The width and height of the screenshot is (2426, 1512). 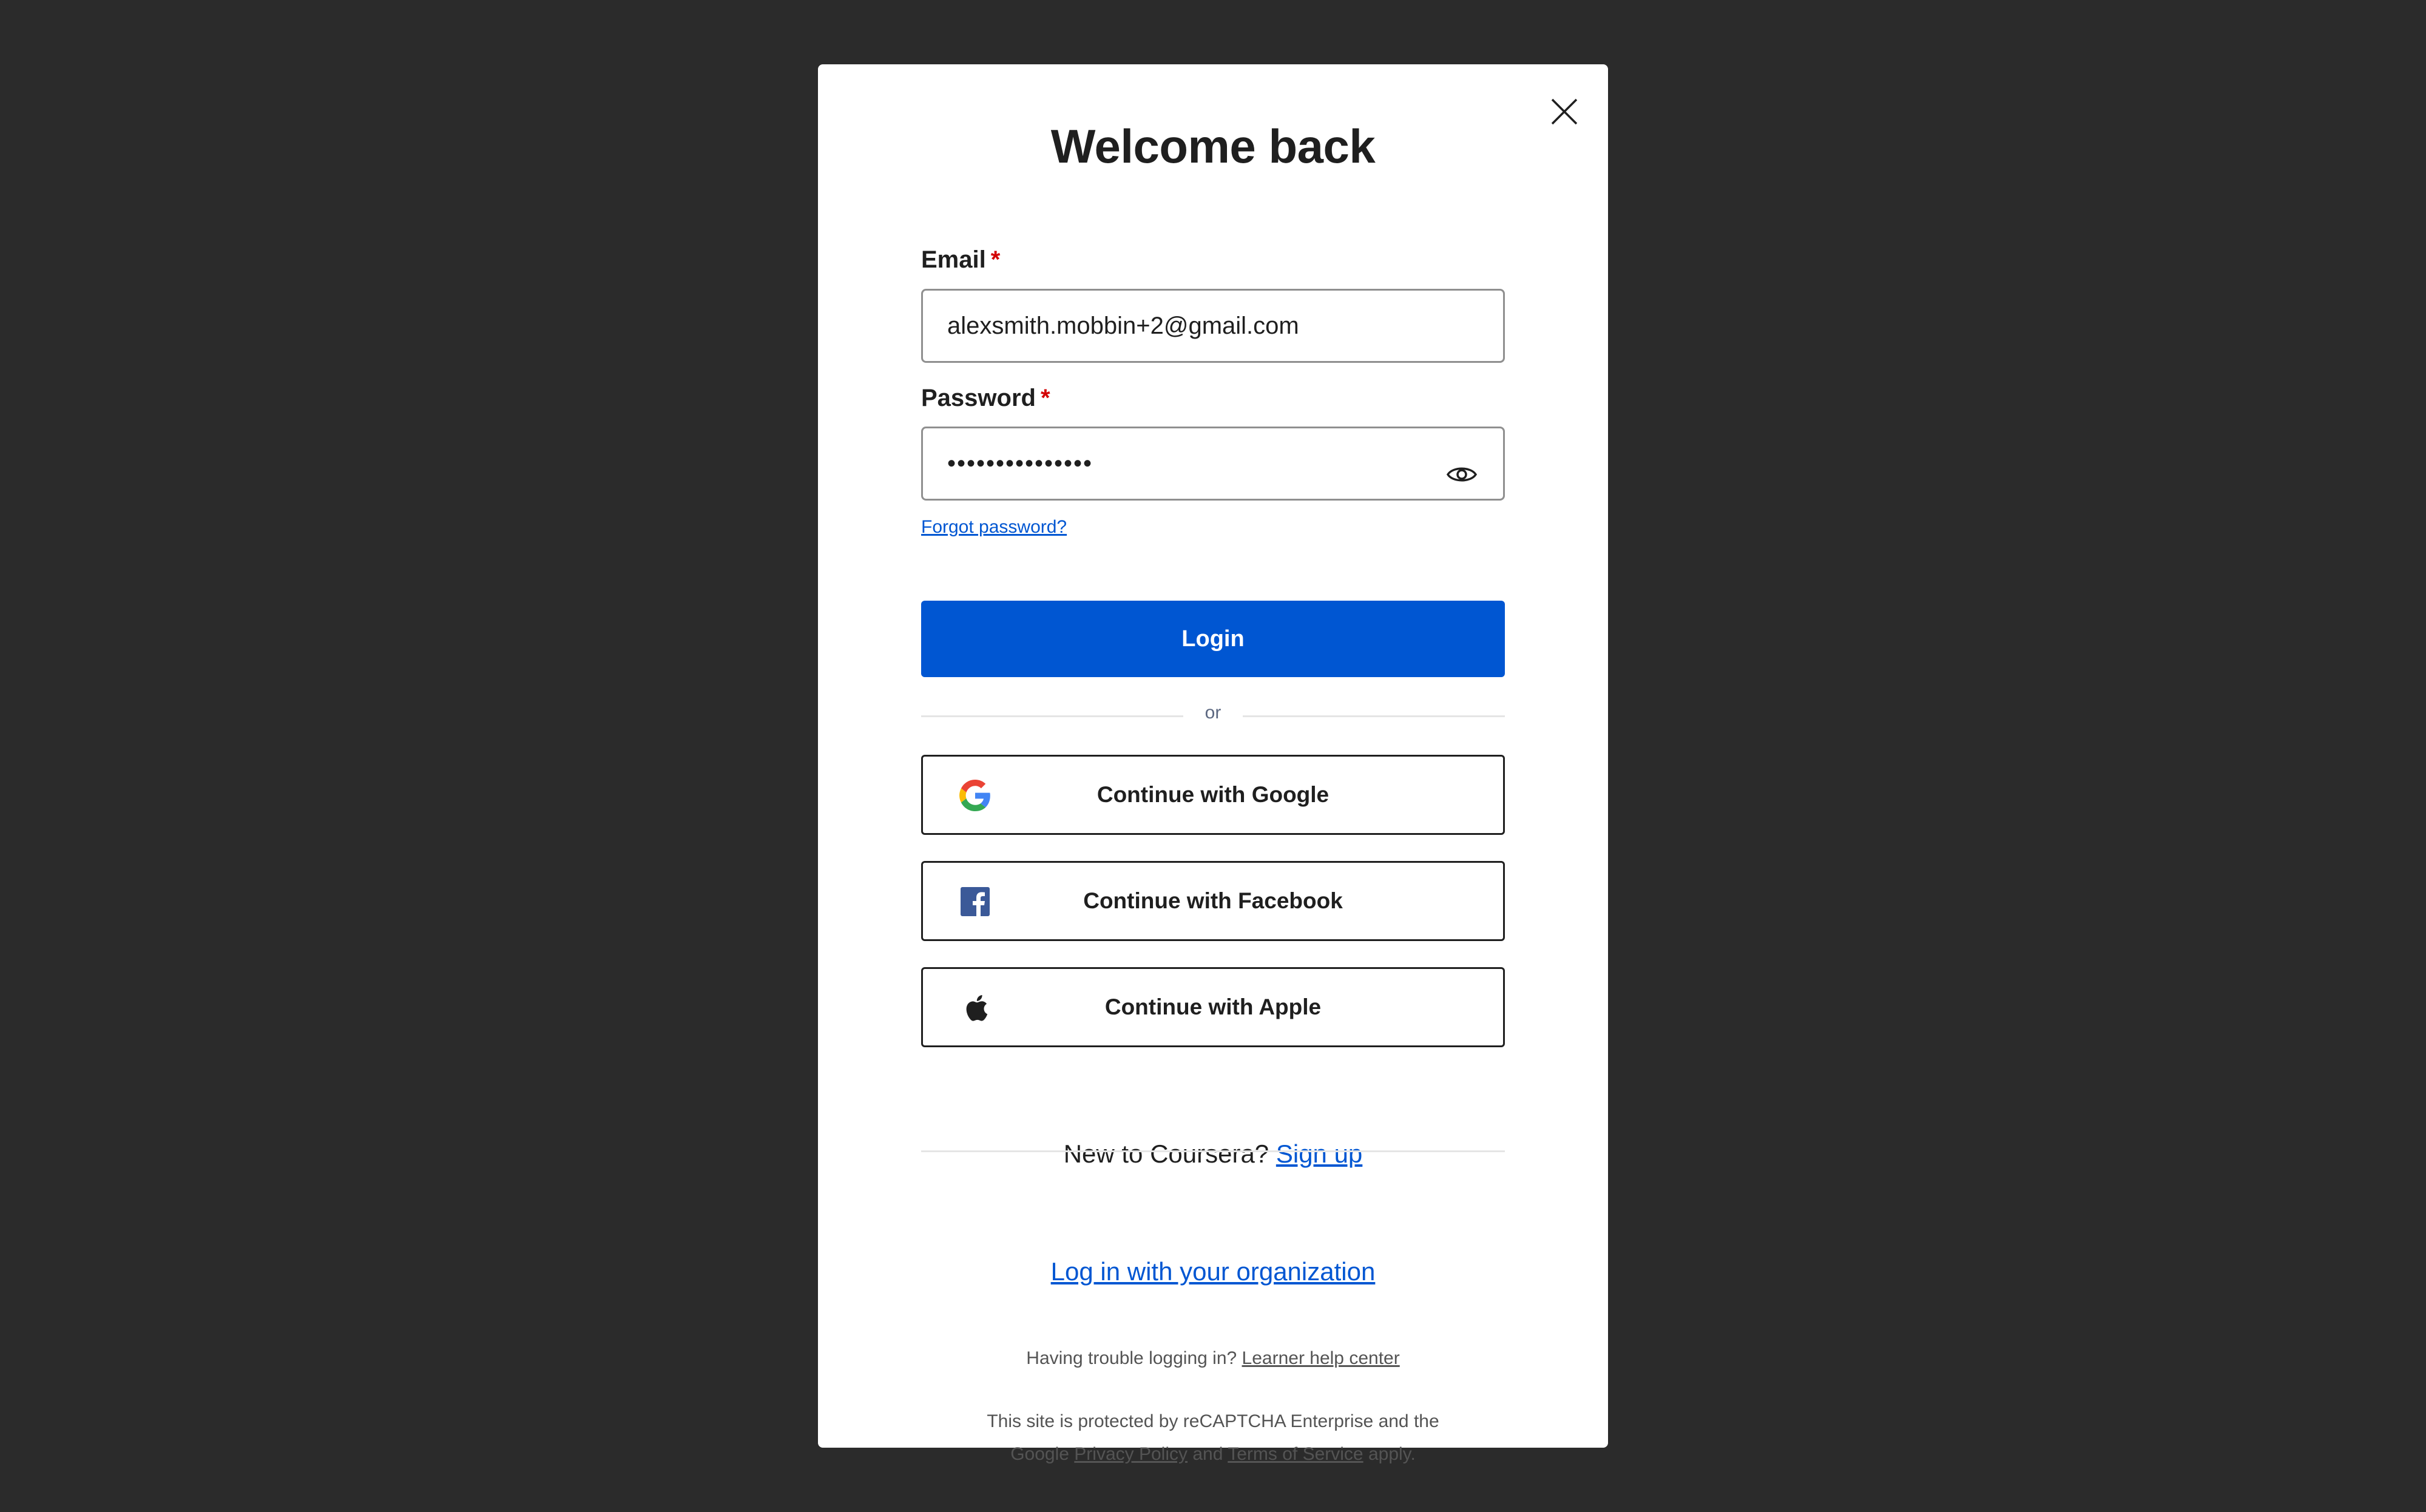 I want to click on forgot-password-link: Forgot password?, so click(x=994, y=527).